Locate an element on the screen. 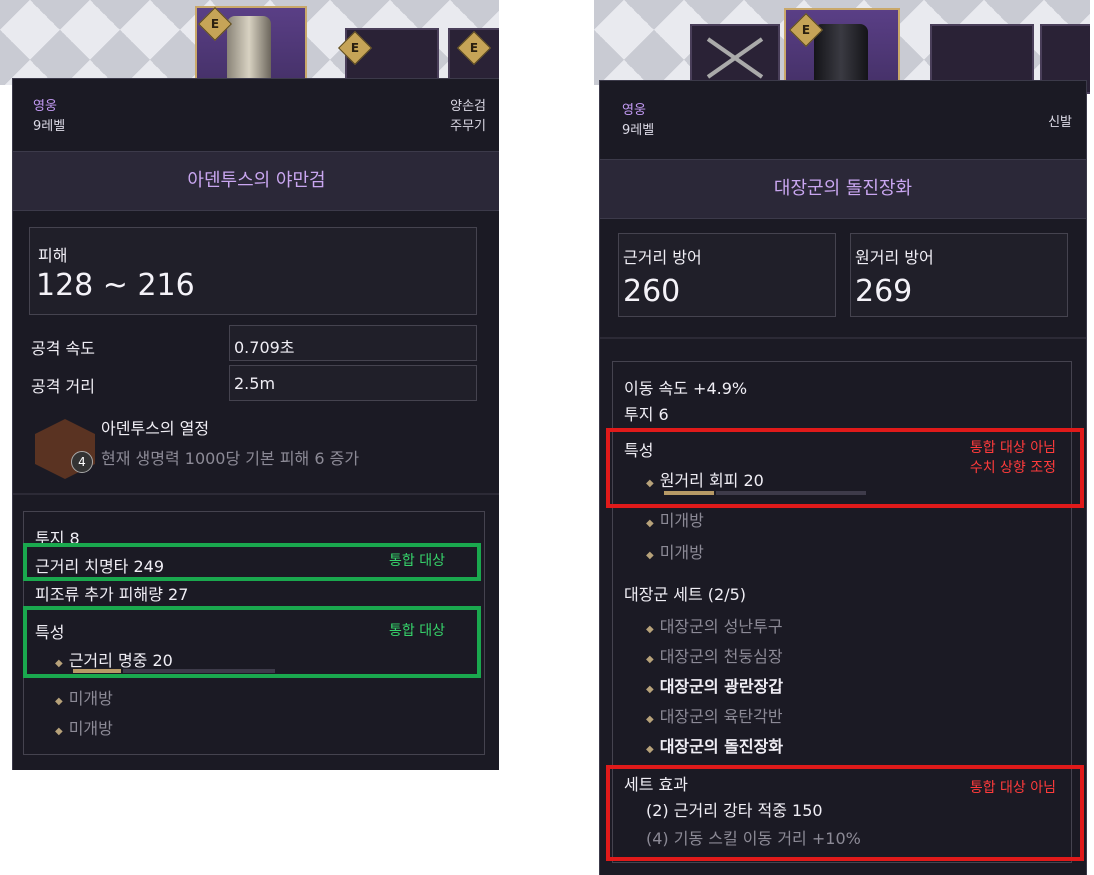  melee-defense-box: 근거리 방어 260 is located at coordinates (727, 275).